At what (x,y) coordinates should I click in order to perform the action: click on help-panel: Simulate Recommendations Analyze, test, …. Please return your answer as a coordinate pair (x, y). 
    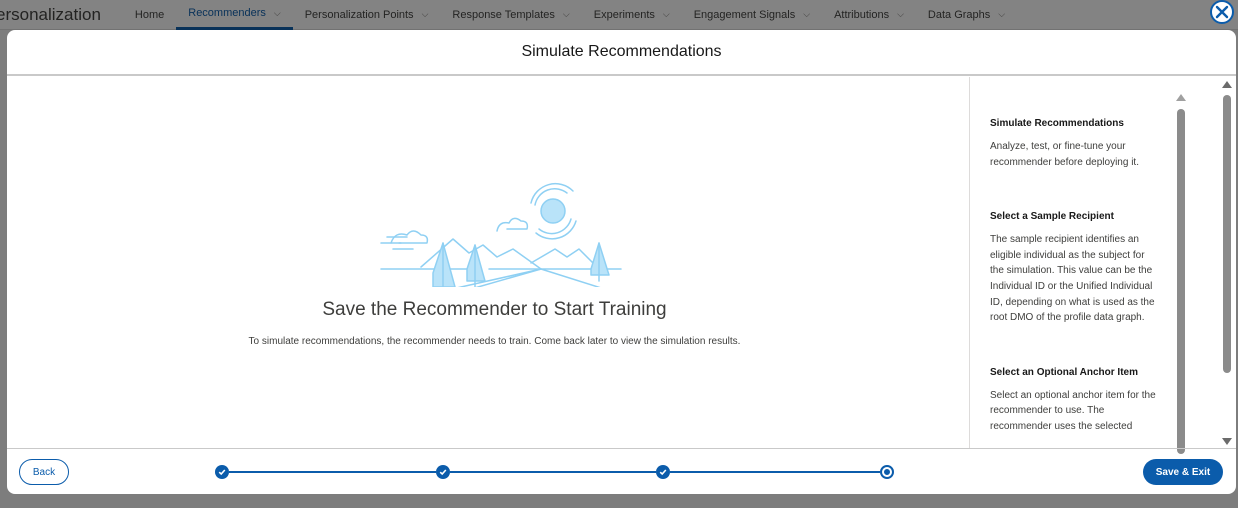
    Looking at the image, I should click on (1082, 262).